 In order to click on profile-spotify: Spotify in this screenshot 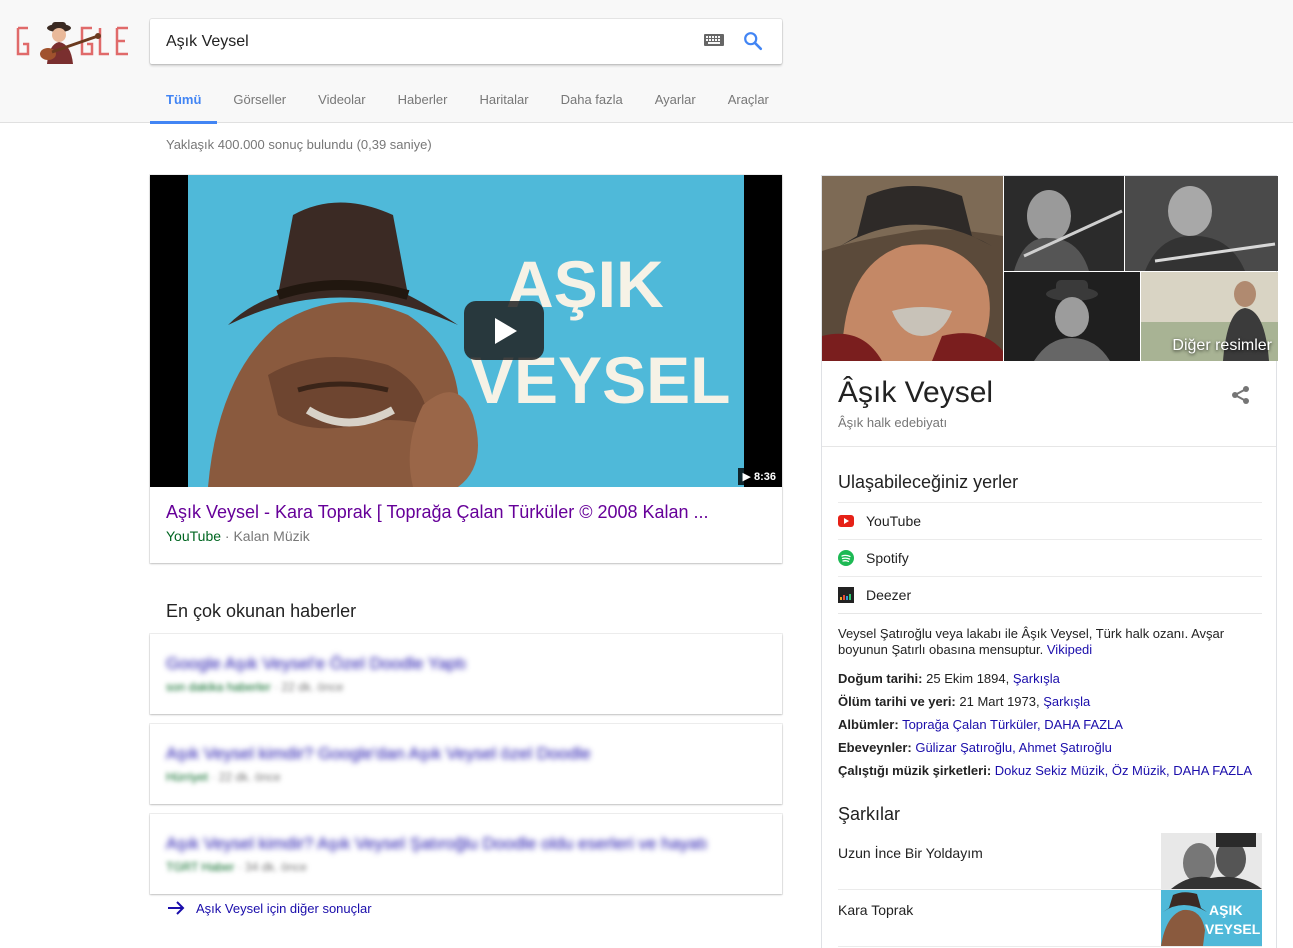, I will do `click(1050, 557)`.